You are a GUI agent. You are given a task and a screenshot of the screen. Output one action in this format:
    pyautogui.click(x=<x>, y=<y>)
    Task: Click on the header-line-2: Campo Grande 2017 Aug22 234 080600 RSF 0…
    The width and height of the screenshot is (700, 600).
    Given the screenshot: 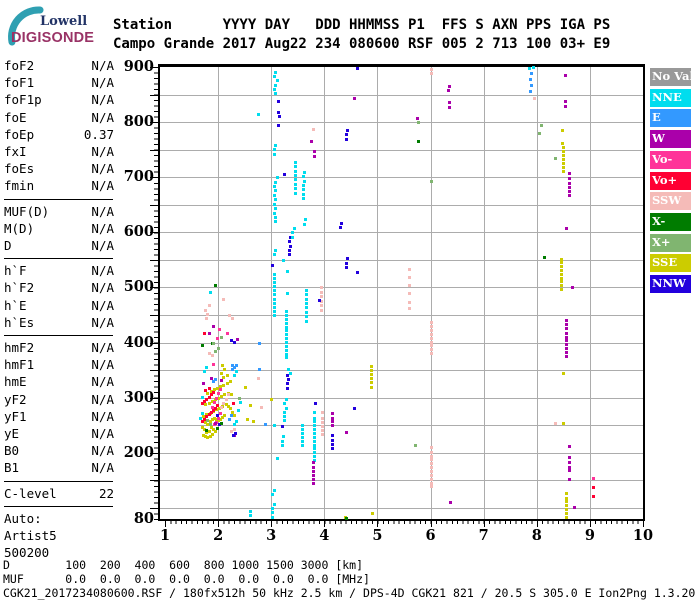 What is the action you would take?
    pyautogui.click(x=362, y=44)
    